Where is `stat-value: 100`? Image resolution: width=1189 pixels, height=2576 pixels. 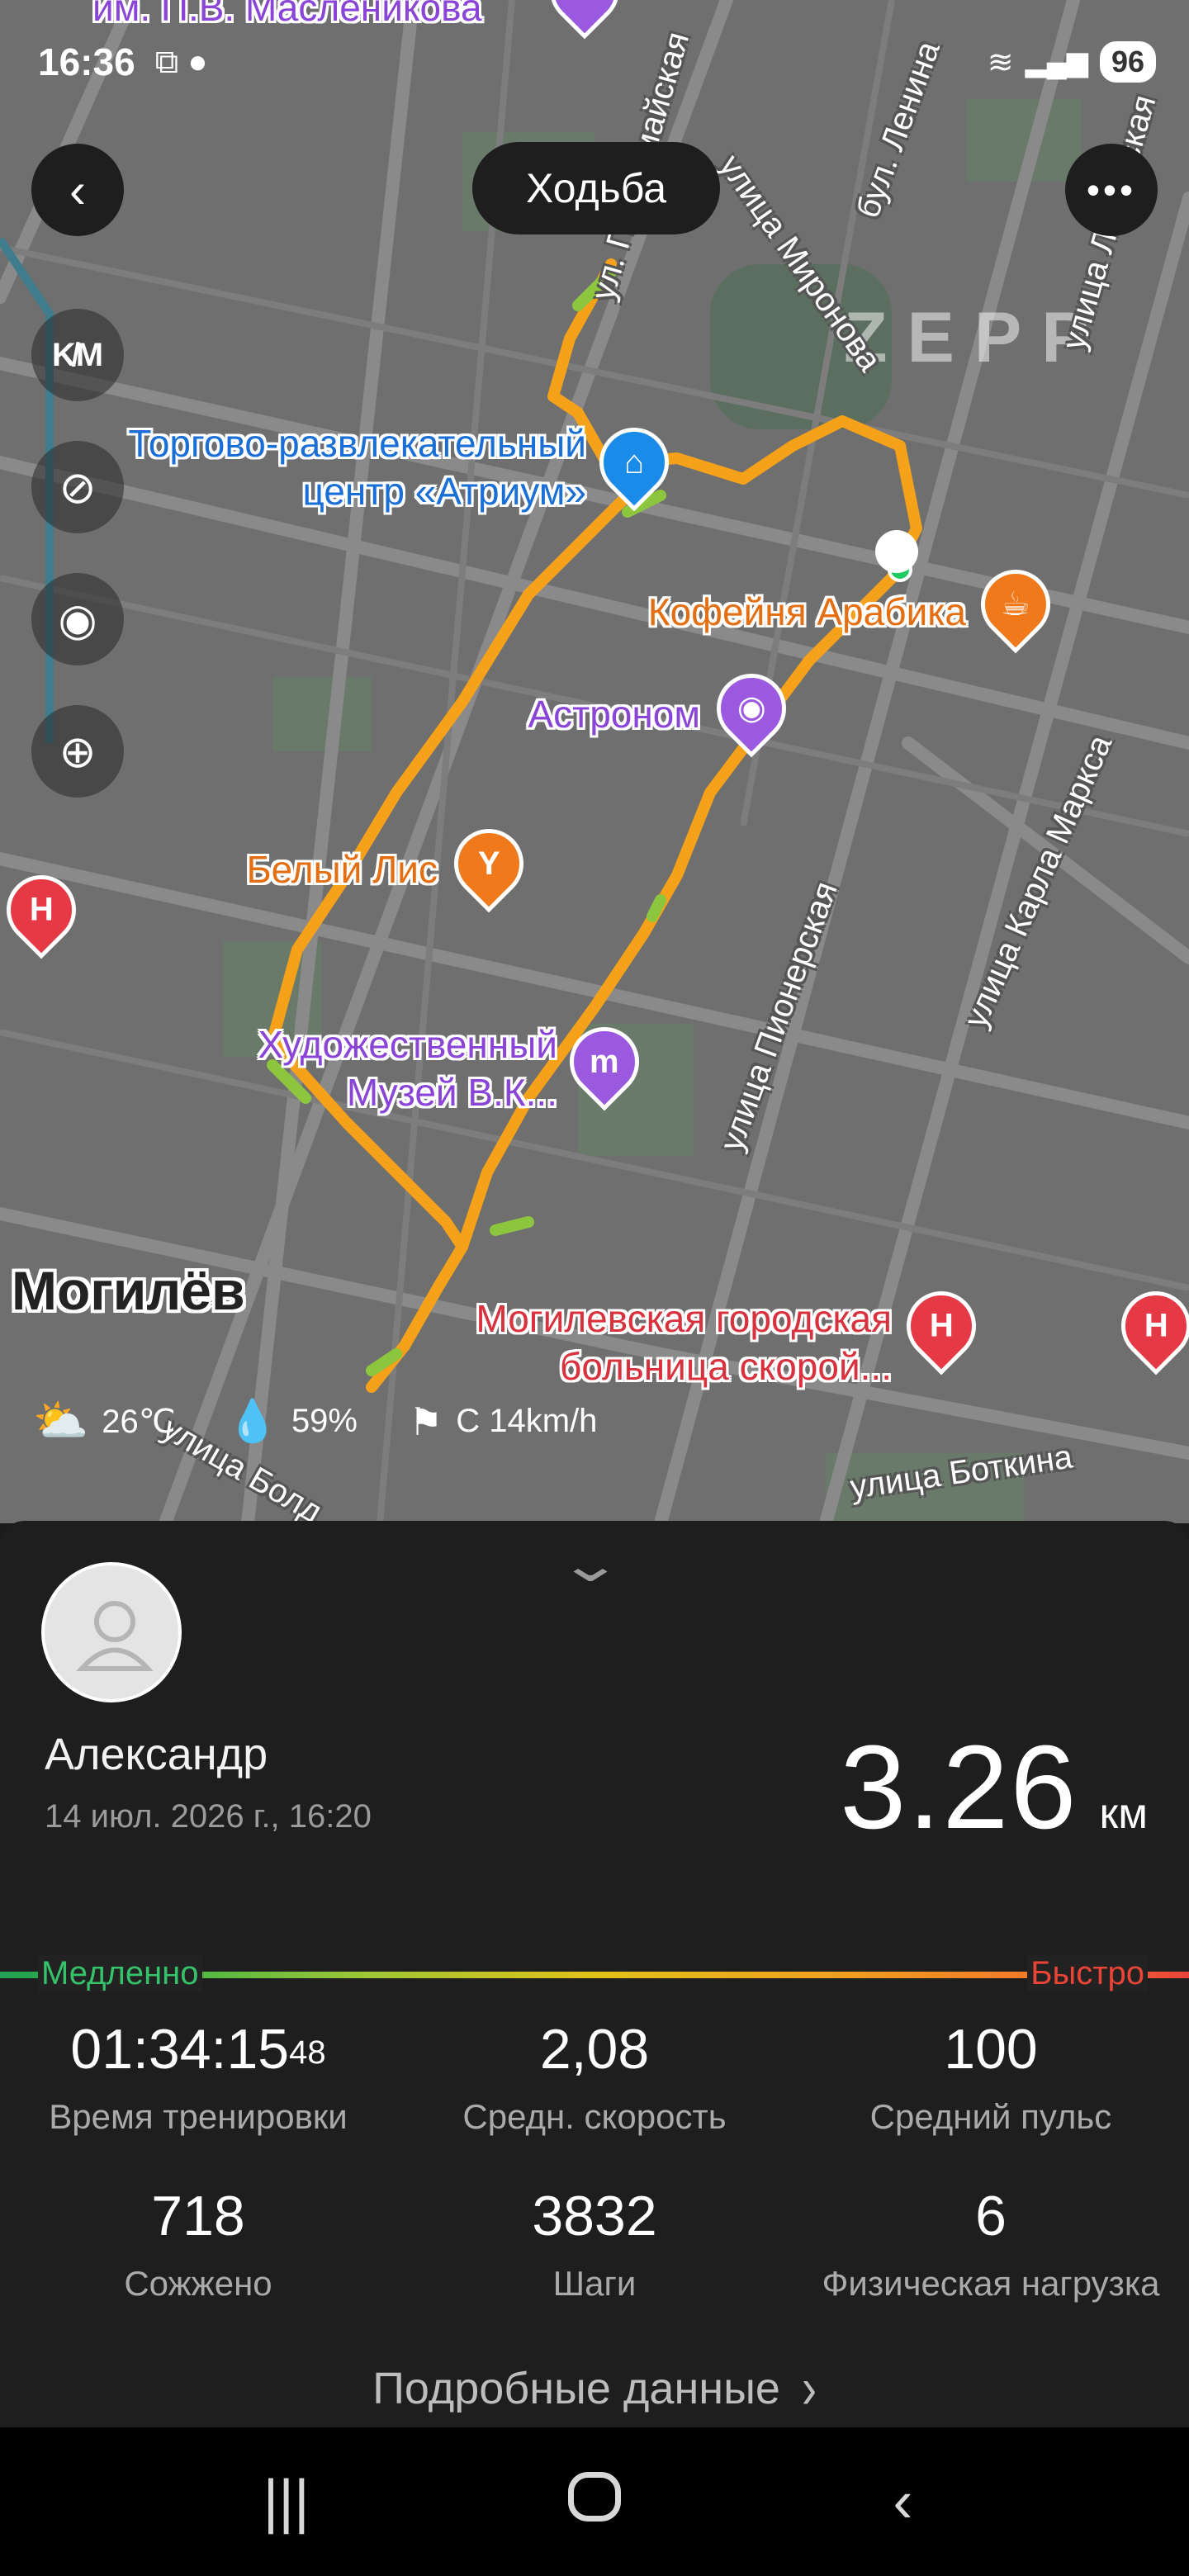
stat-value: 100 is located at coordinates (991, 2049).